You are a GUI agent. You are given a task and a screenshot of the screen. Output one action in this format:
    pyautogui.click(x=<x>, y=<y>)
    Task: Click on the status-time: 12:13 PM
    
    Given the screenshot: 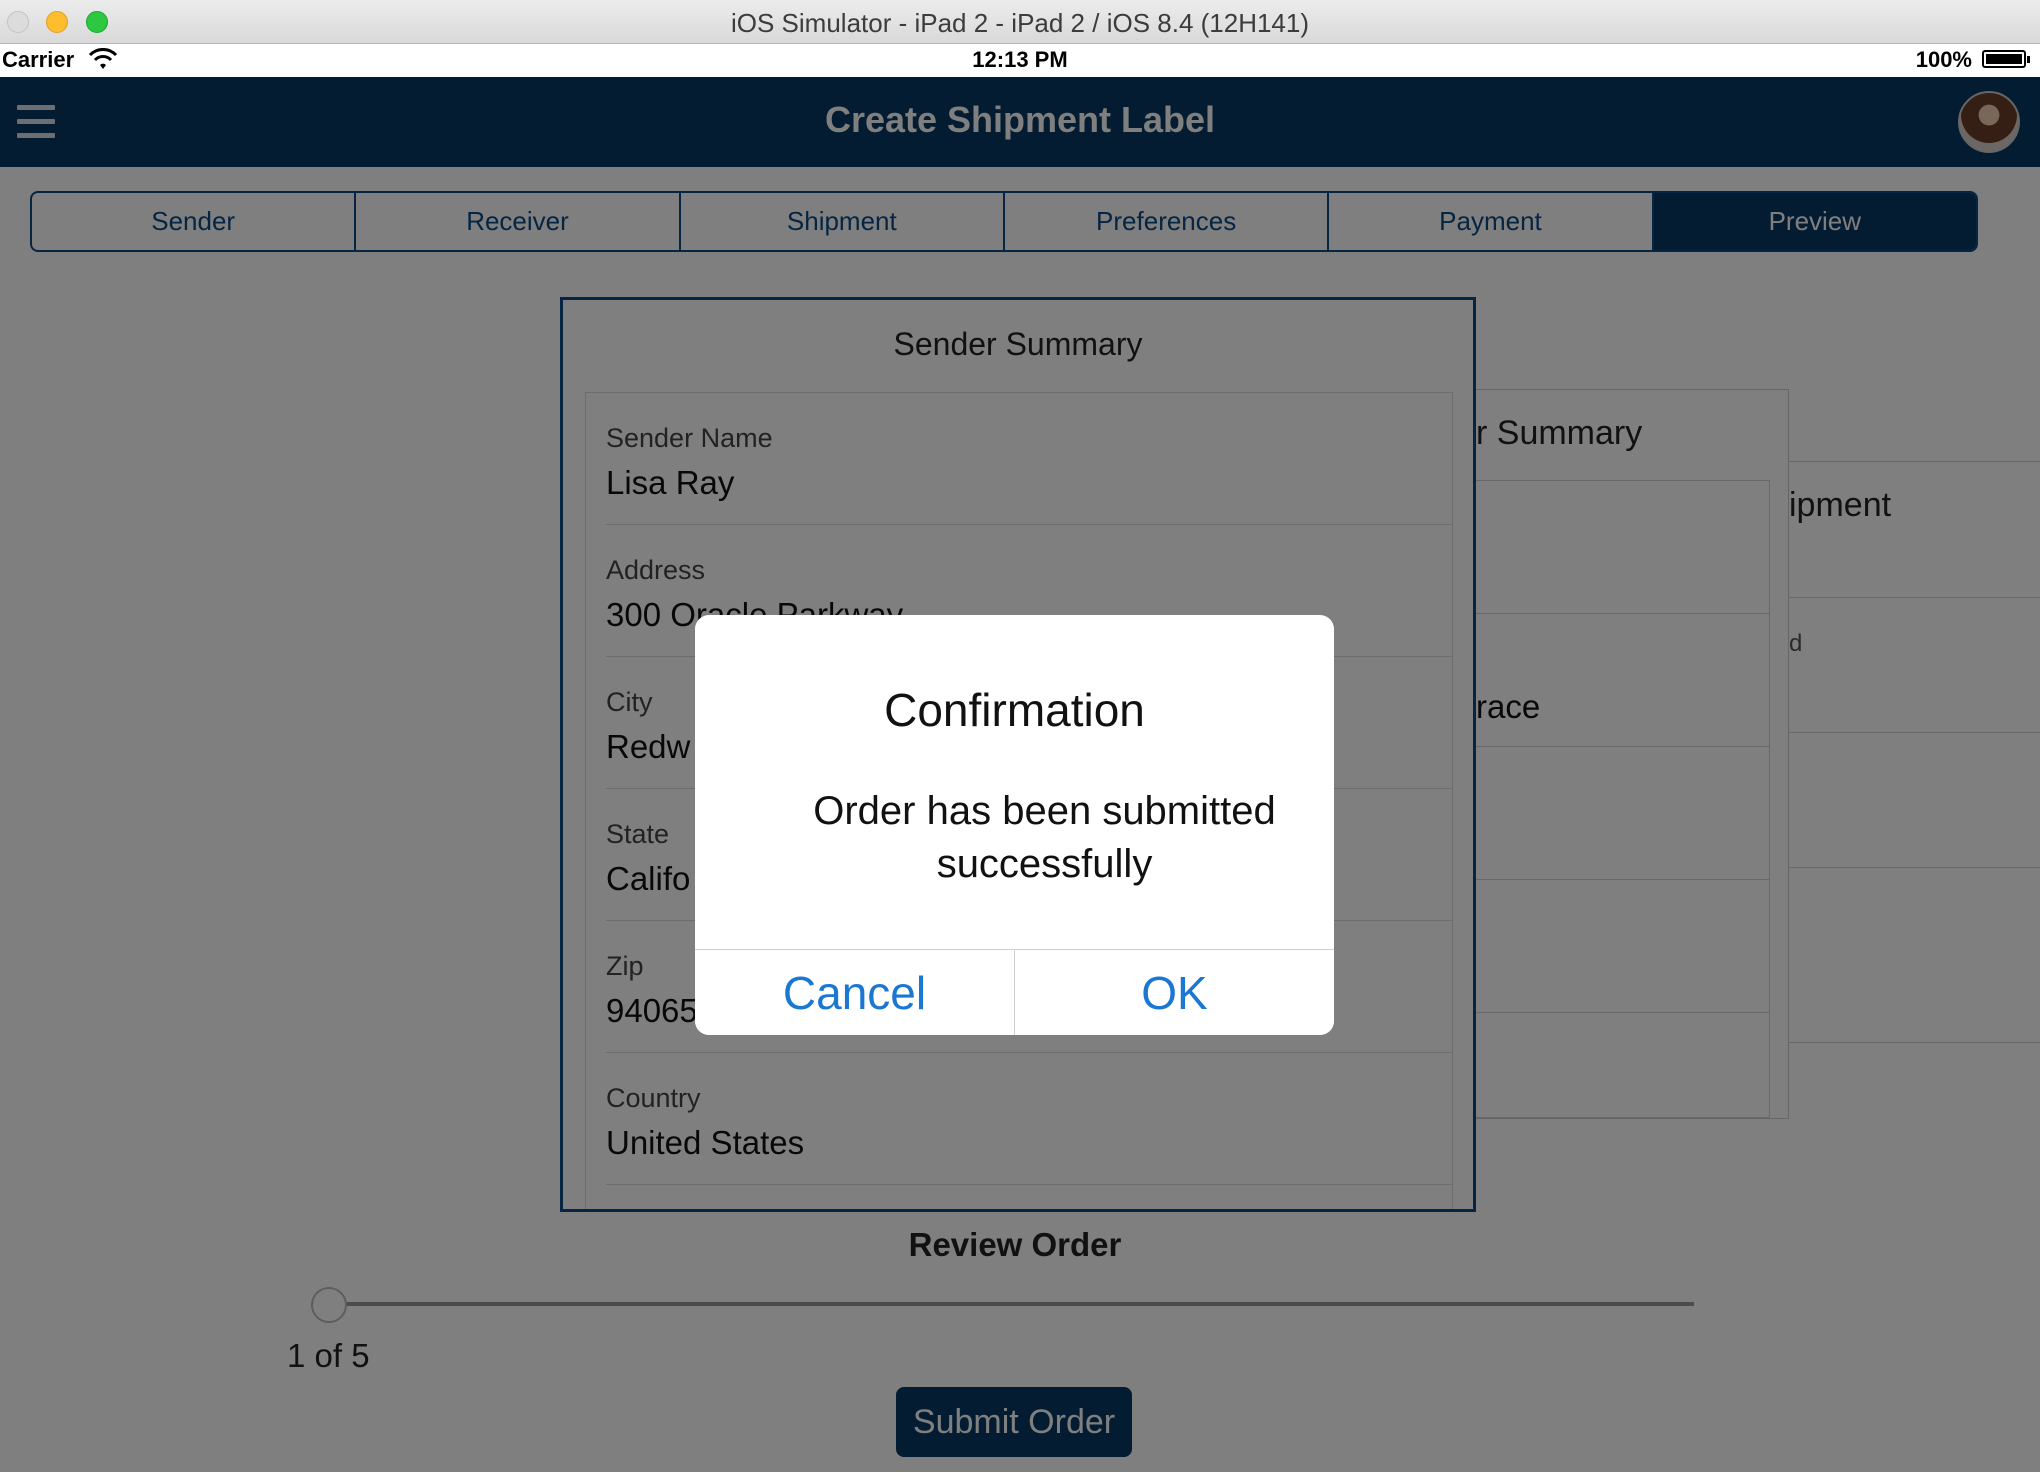 What is the action you would take?
    pyautogui.click(x=1020, y=59)
    